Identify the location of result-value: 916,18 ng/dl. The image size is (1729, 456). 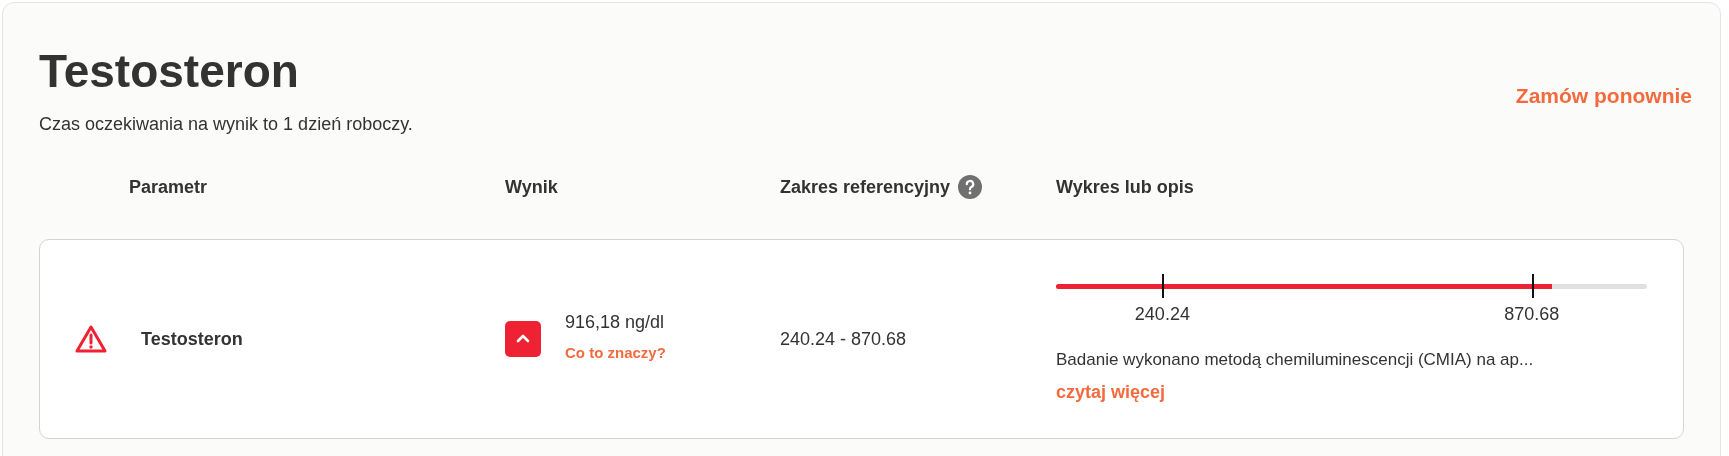
(615, 323).